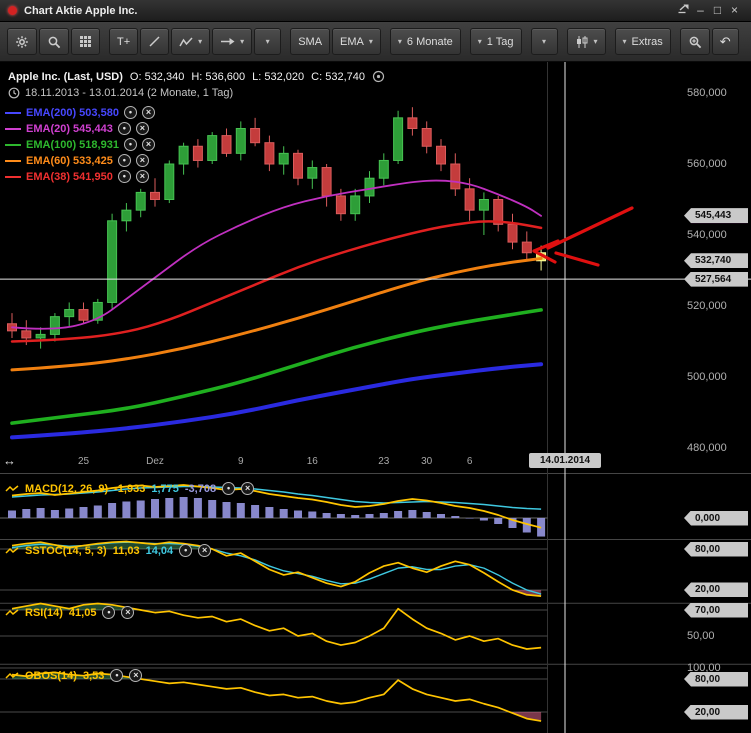 The width and height of the screenshot is (751, 733). What do you see at coordinates (65, 76) in the screenshot?
I see `instrument-name: Apple Inc. (Last, USD)` at bounding box center [65, 76].